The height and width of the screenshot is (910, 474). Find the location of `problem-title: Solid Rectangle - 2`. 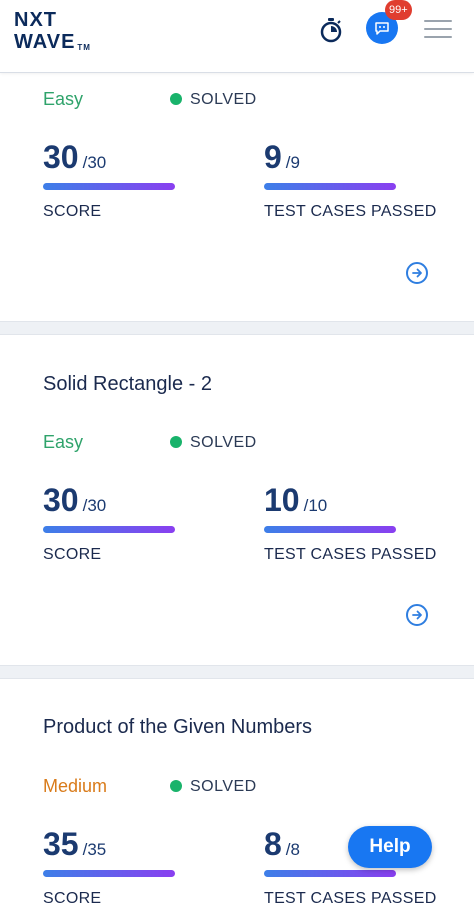

problem-title: Solid Rectangle - 2 is located at coordinates (127, 384).